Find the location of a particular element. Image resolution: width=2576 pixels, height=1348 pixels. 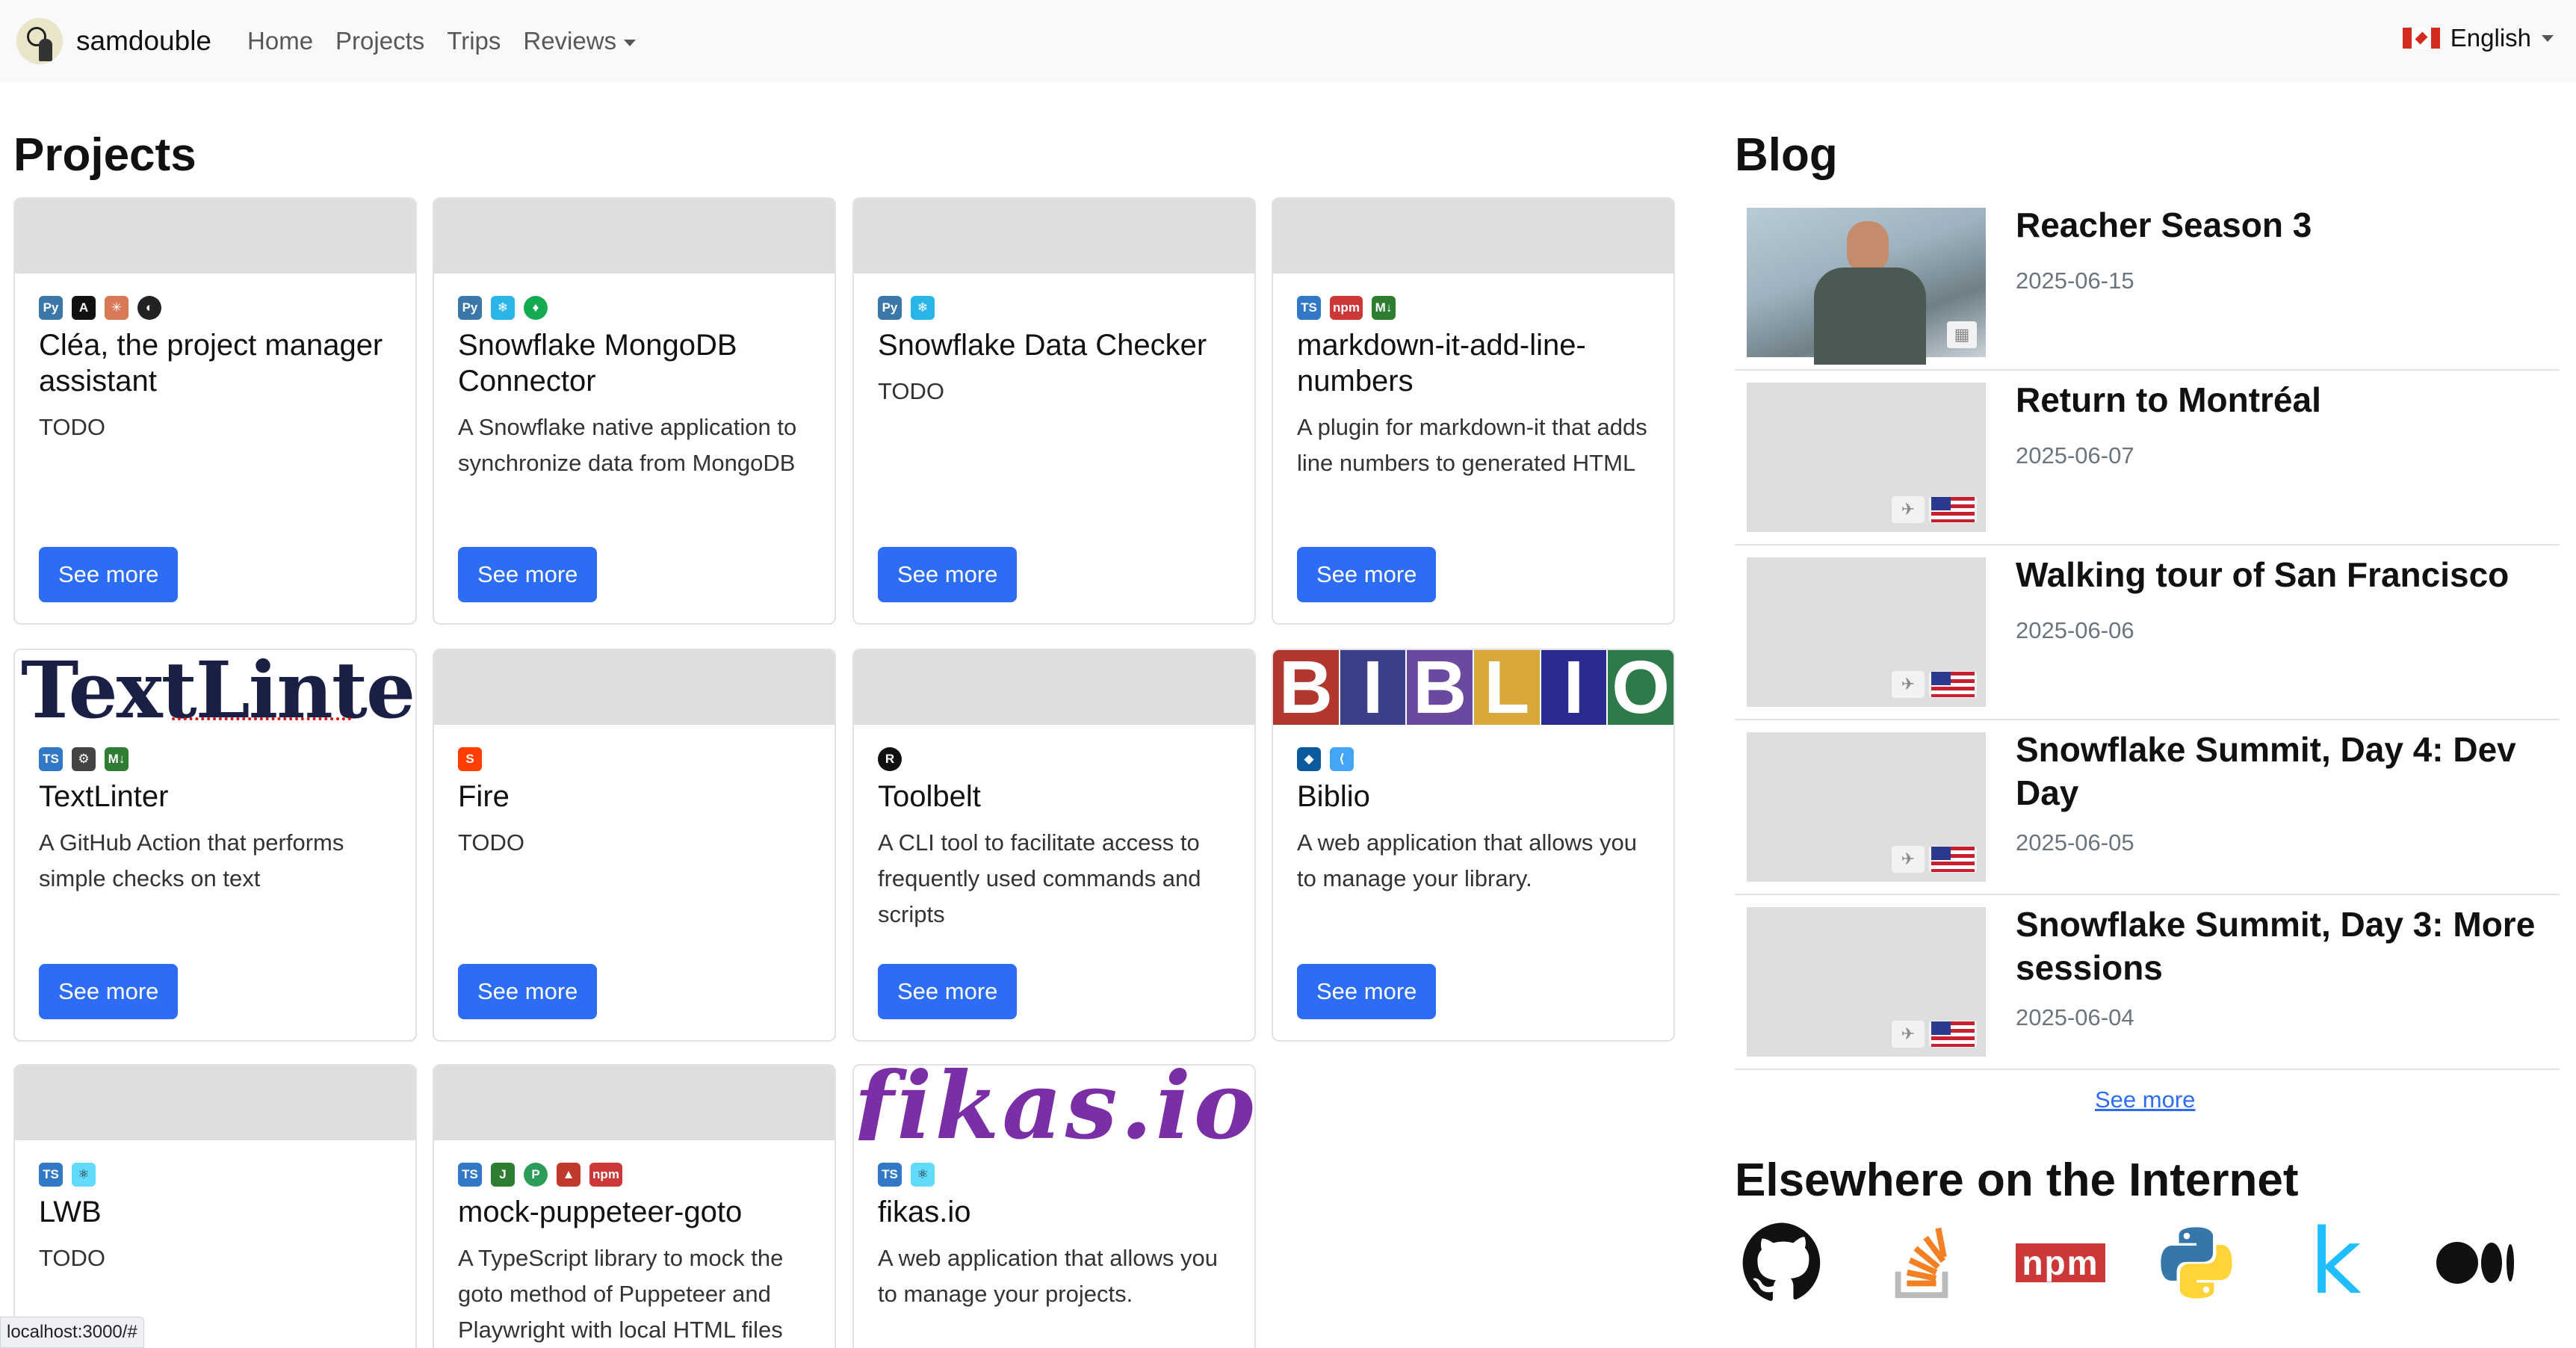

blog-title: Return to Montréal is located at coordinates (2285, 399).